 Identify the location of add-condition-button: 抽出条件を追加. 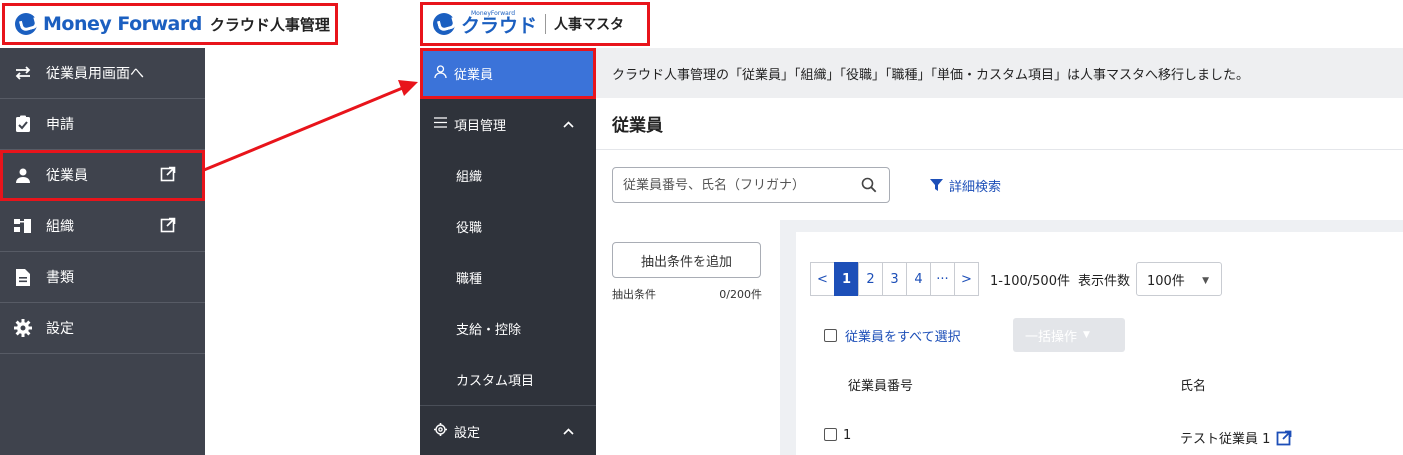
(686, 260).